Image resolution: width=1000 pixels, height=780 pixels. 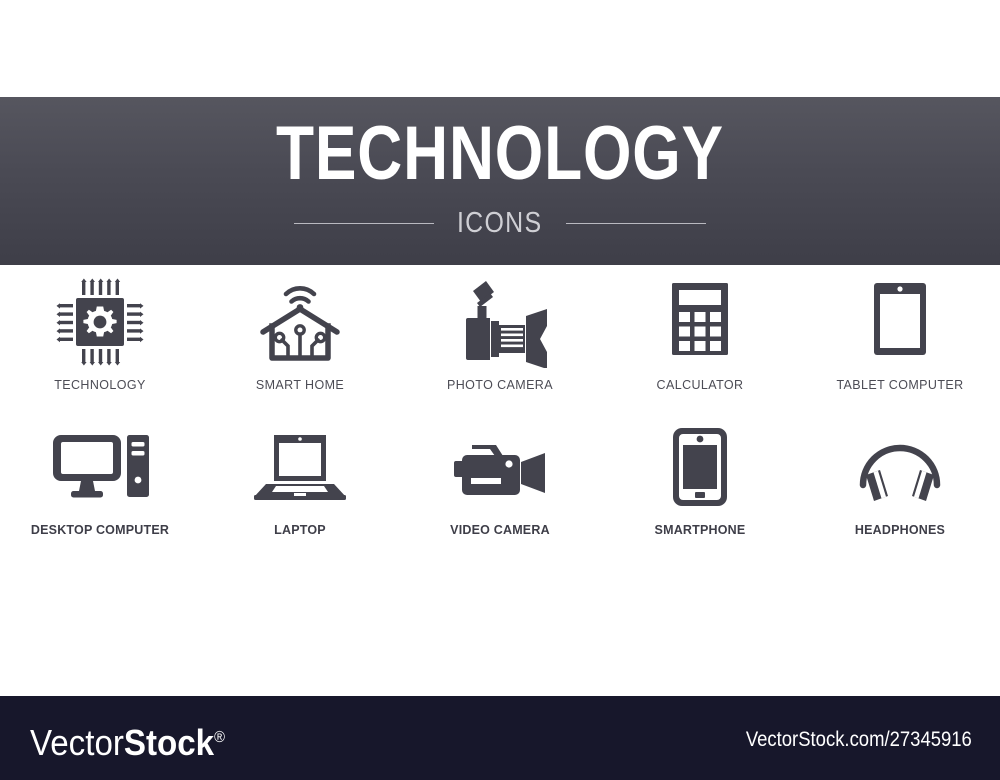 I want to click on footer-url: VectorStock.com/27345916, so click(x=858, y=739).